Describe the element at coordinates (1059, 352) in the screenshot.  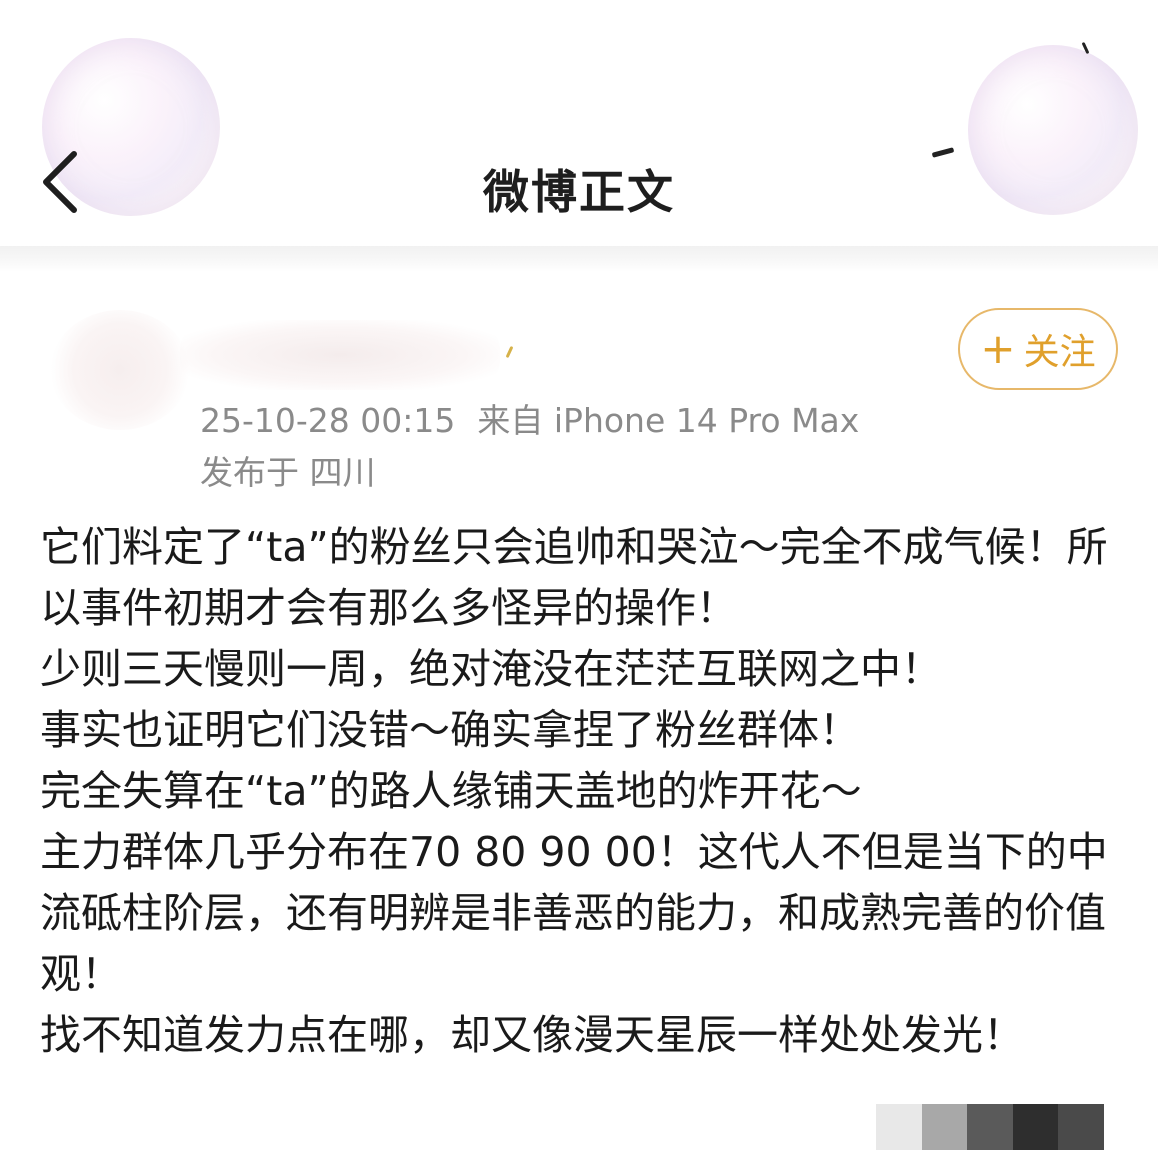
I see `follow-label: 关注` at that location.